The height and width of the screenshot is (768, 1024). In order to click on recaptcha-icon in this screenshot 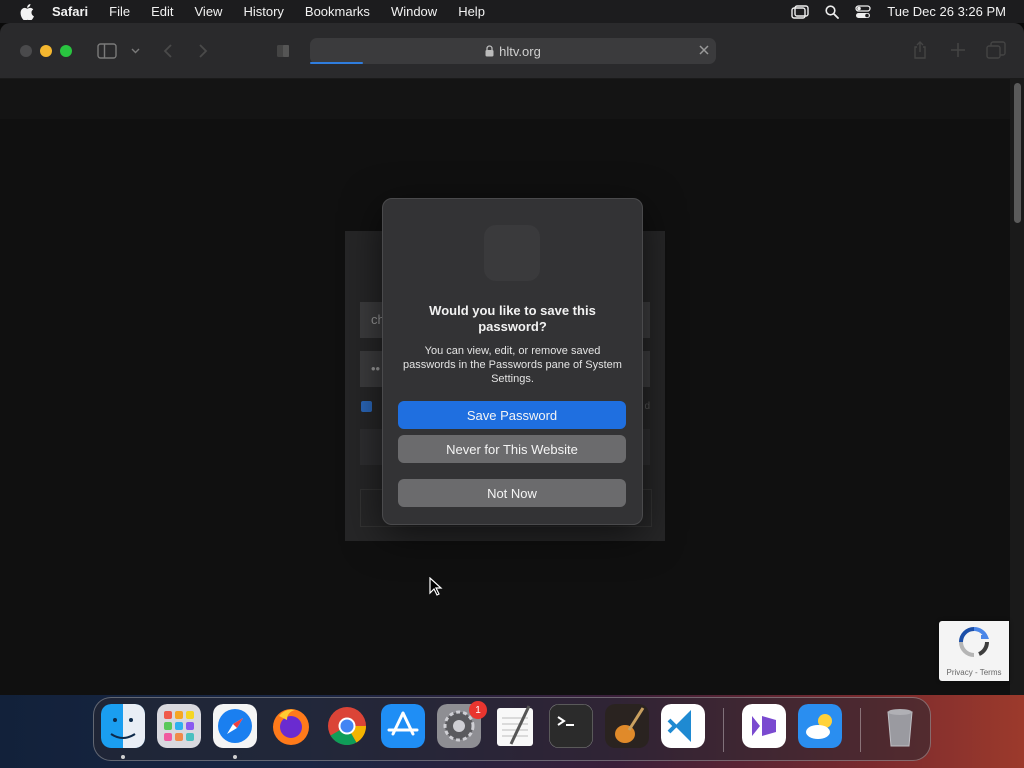, I will do `click(974, 642)`.